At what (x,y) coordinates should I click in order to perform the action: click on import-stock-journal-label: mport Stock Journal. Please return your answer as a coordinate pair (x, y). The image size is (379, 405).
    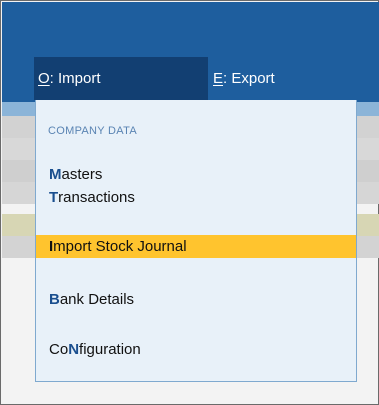
    Looking at the image, I should click on (120, 246).